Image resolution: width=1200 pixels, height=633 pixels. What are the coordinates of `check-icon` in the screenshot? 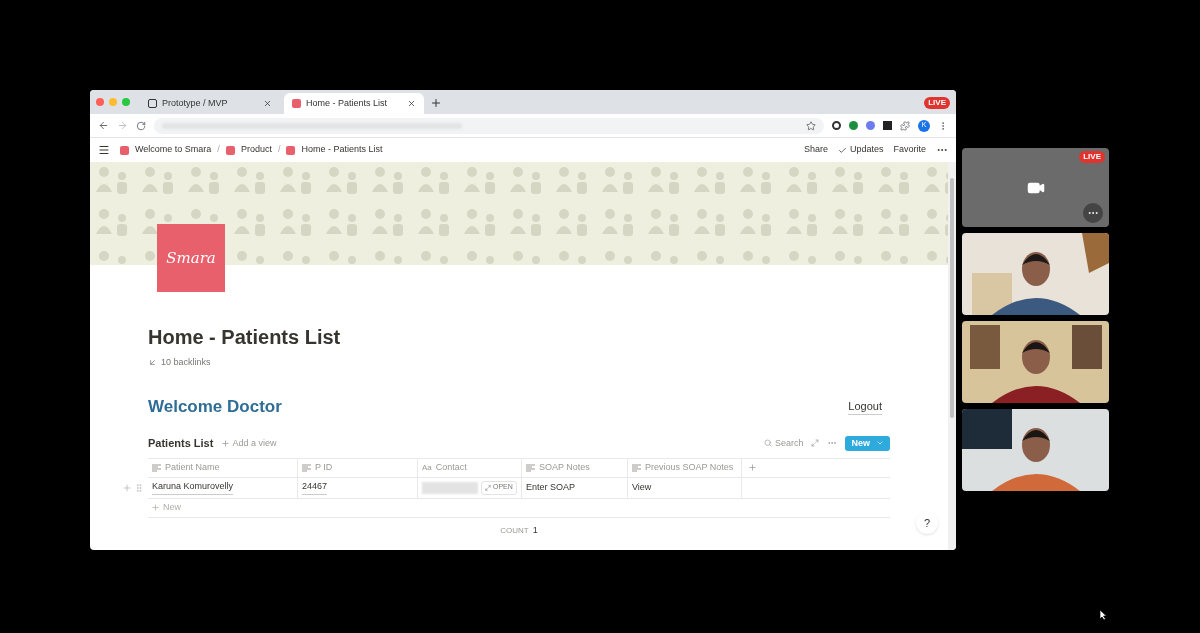 It's located at (842, 150).